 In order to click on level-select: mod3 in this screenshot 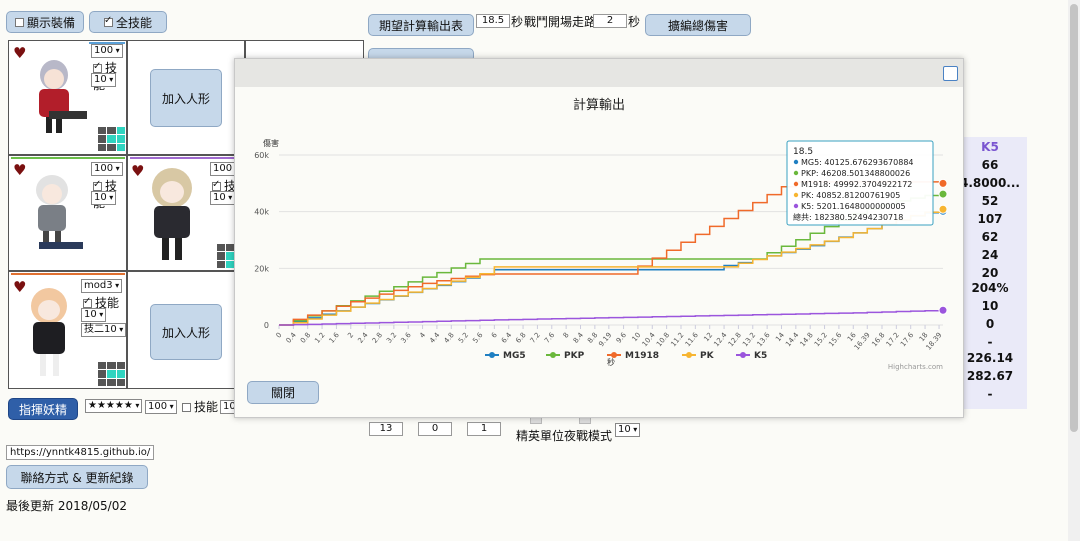, I will do `click(102, 286)`.